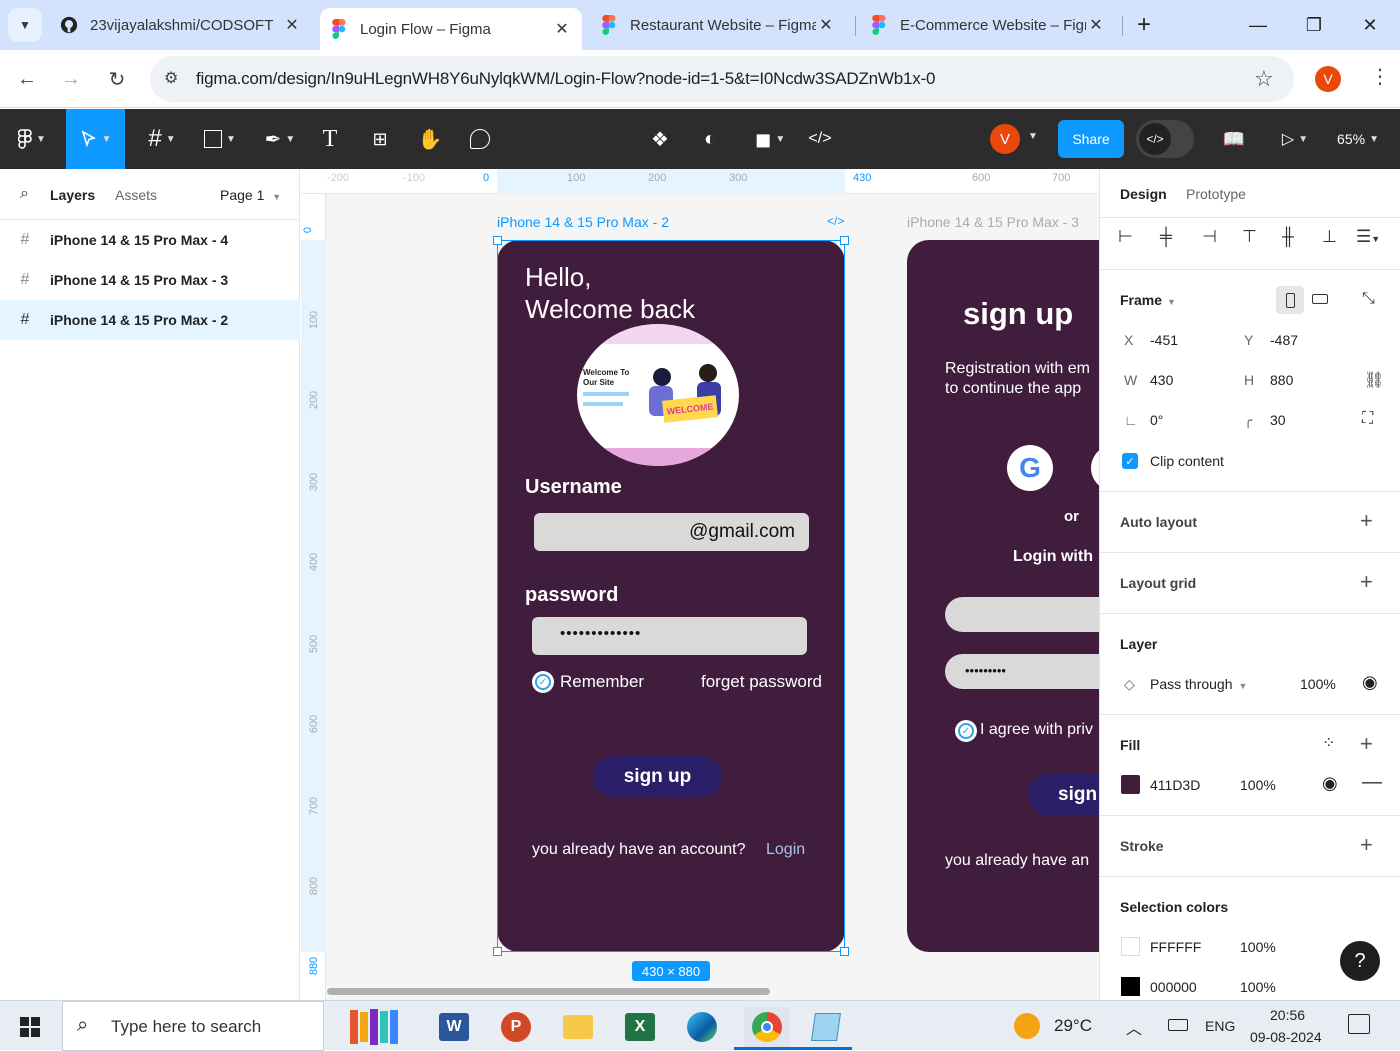 The image size is (1400, 1051). Describe the element at coordinates (543, 682) in the screenshot. I see `remember-checkbox: ✓` at that location.